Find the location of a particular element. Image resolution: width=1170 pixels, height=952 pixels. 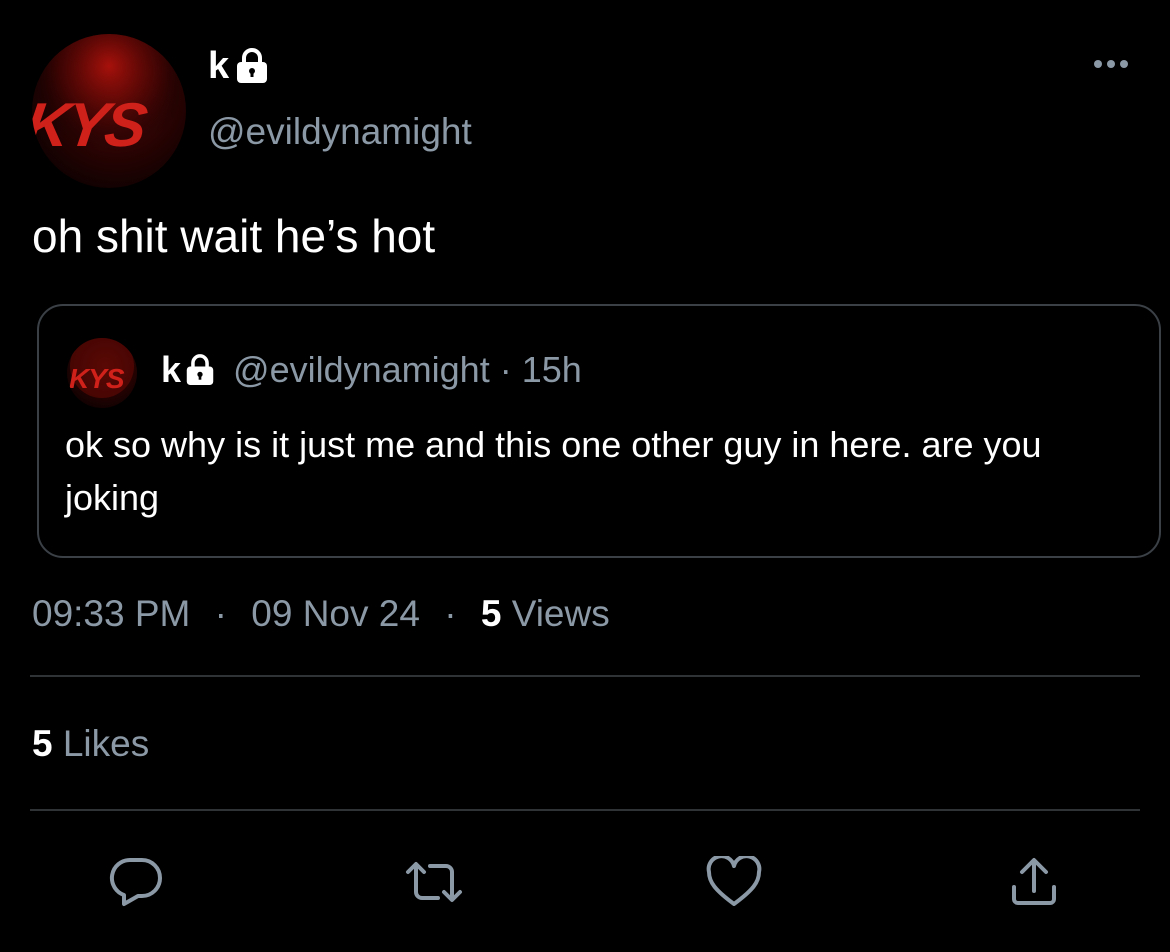

share-button is located at coordinates (1034, 882).